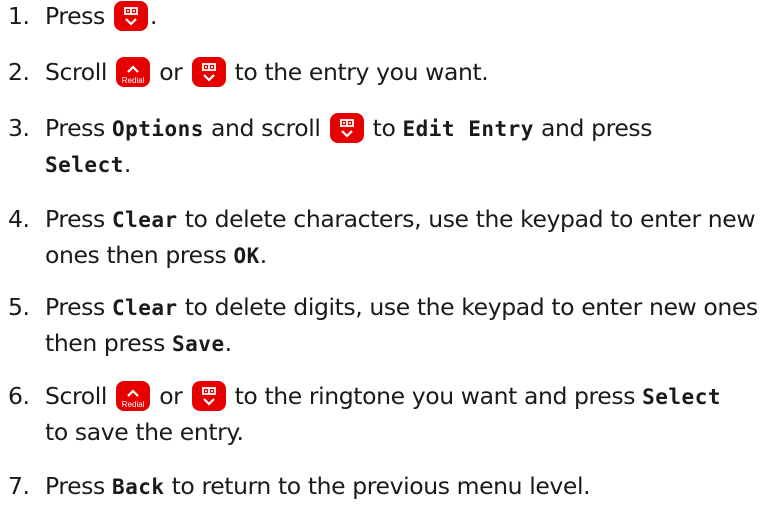 The image size is (780, 525). Describe the element at coordinates (393, 17) in the screenshot. I see `step-1: 1. Press .` at that location.